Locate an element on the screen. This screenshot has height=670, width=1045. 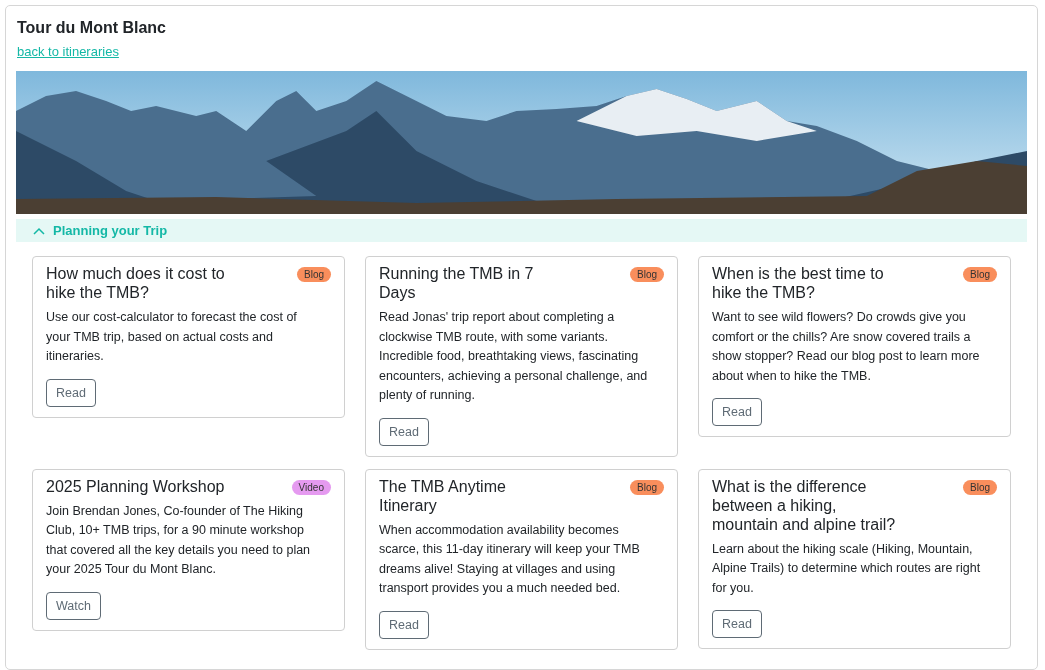
section-title: Planning your Trip is located at coordinates (110, 230).